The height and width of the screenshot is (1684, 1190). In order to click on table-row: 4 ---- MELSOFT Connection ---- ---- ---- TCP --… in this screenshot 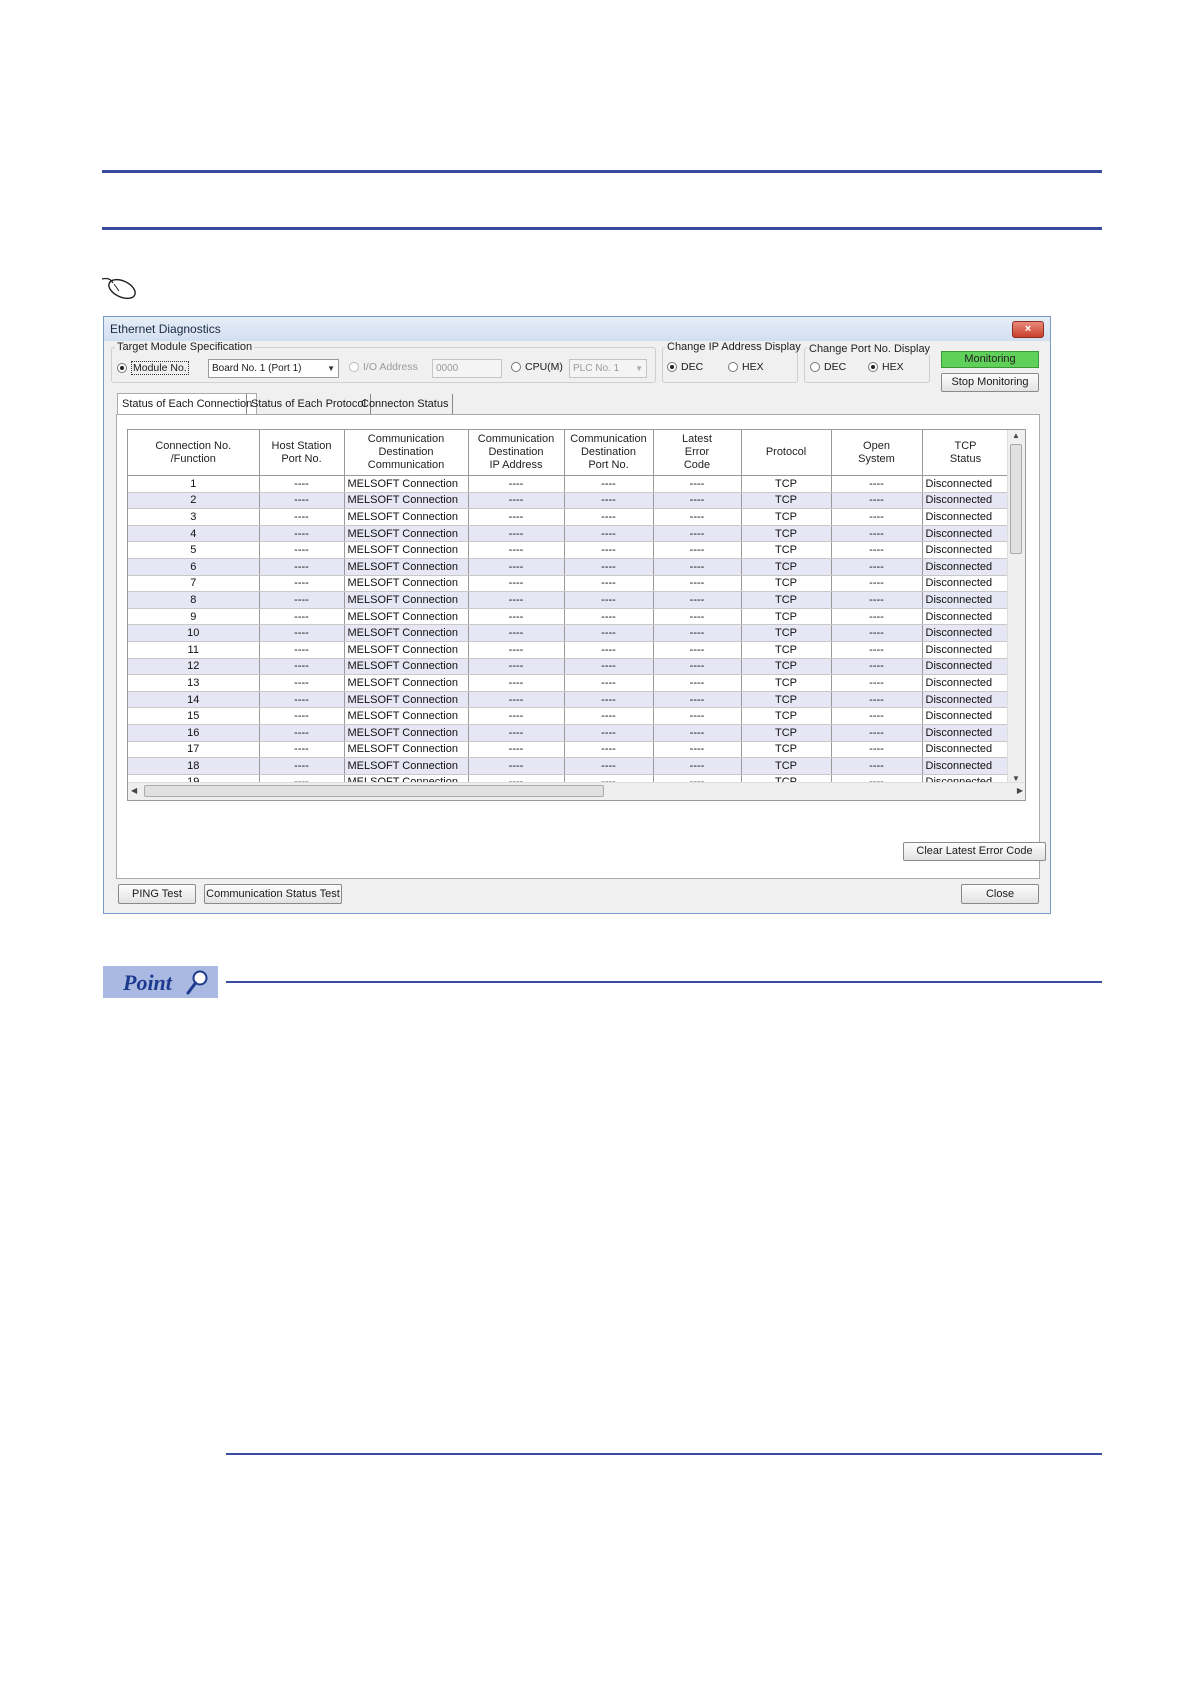, I will do `click(569, 534)`.